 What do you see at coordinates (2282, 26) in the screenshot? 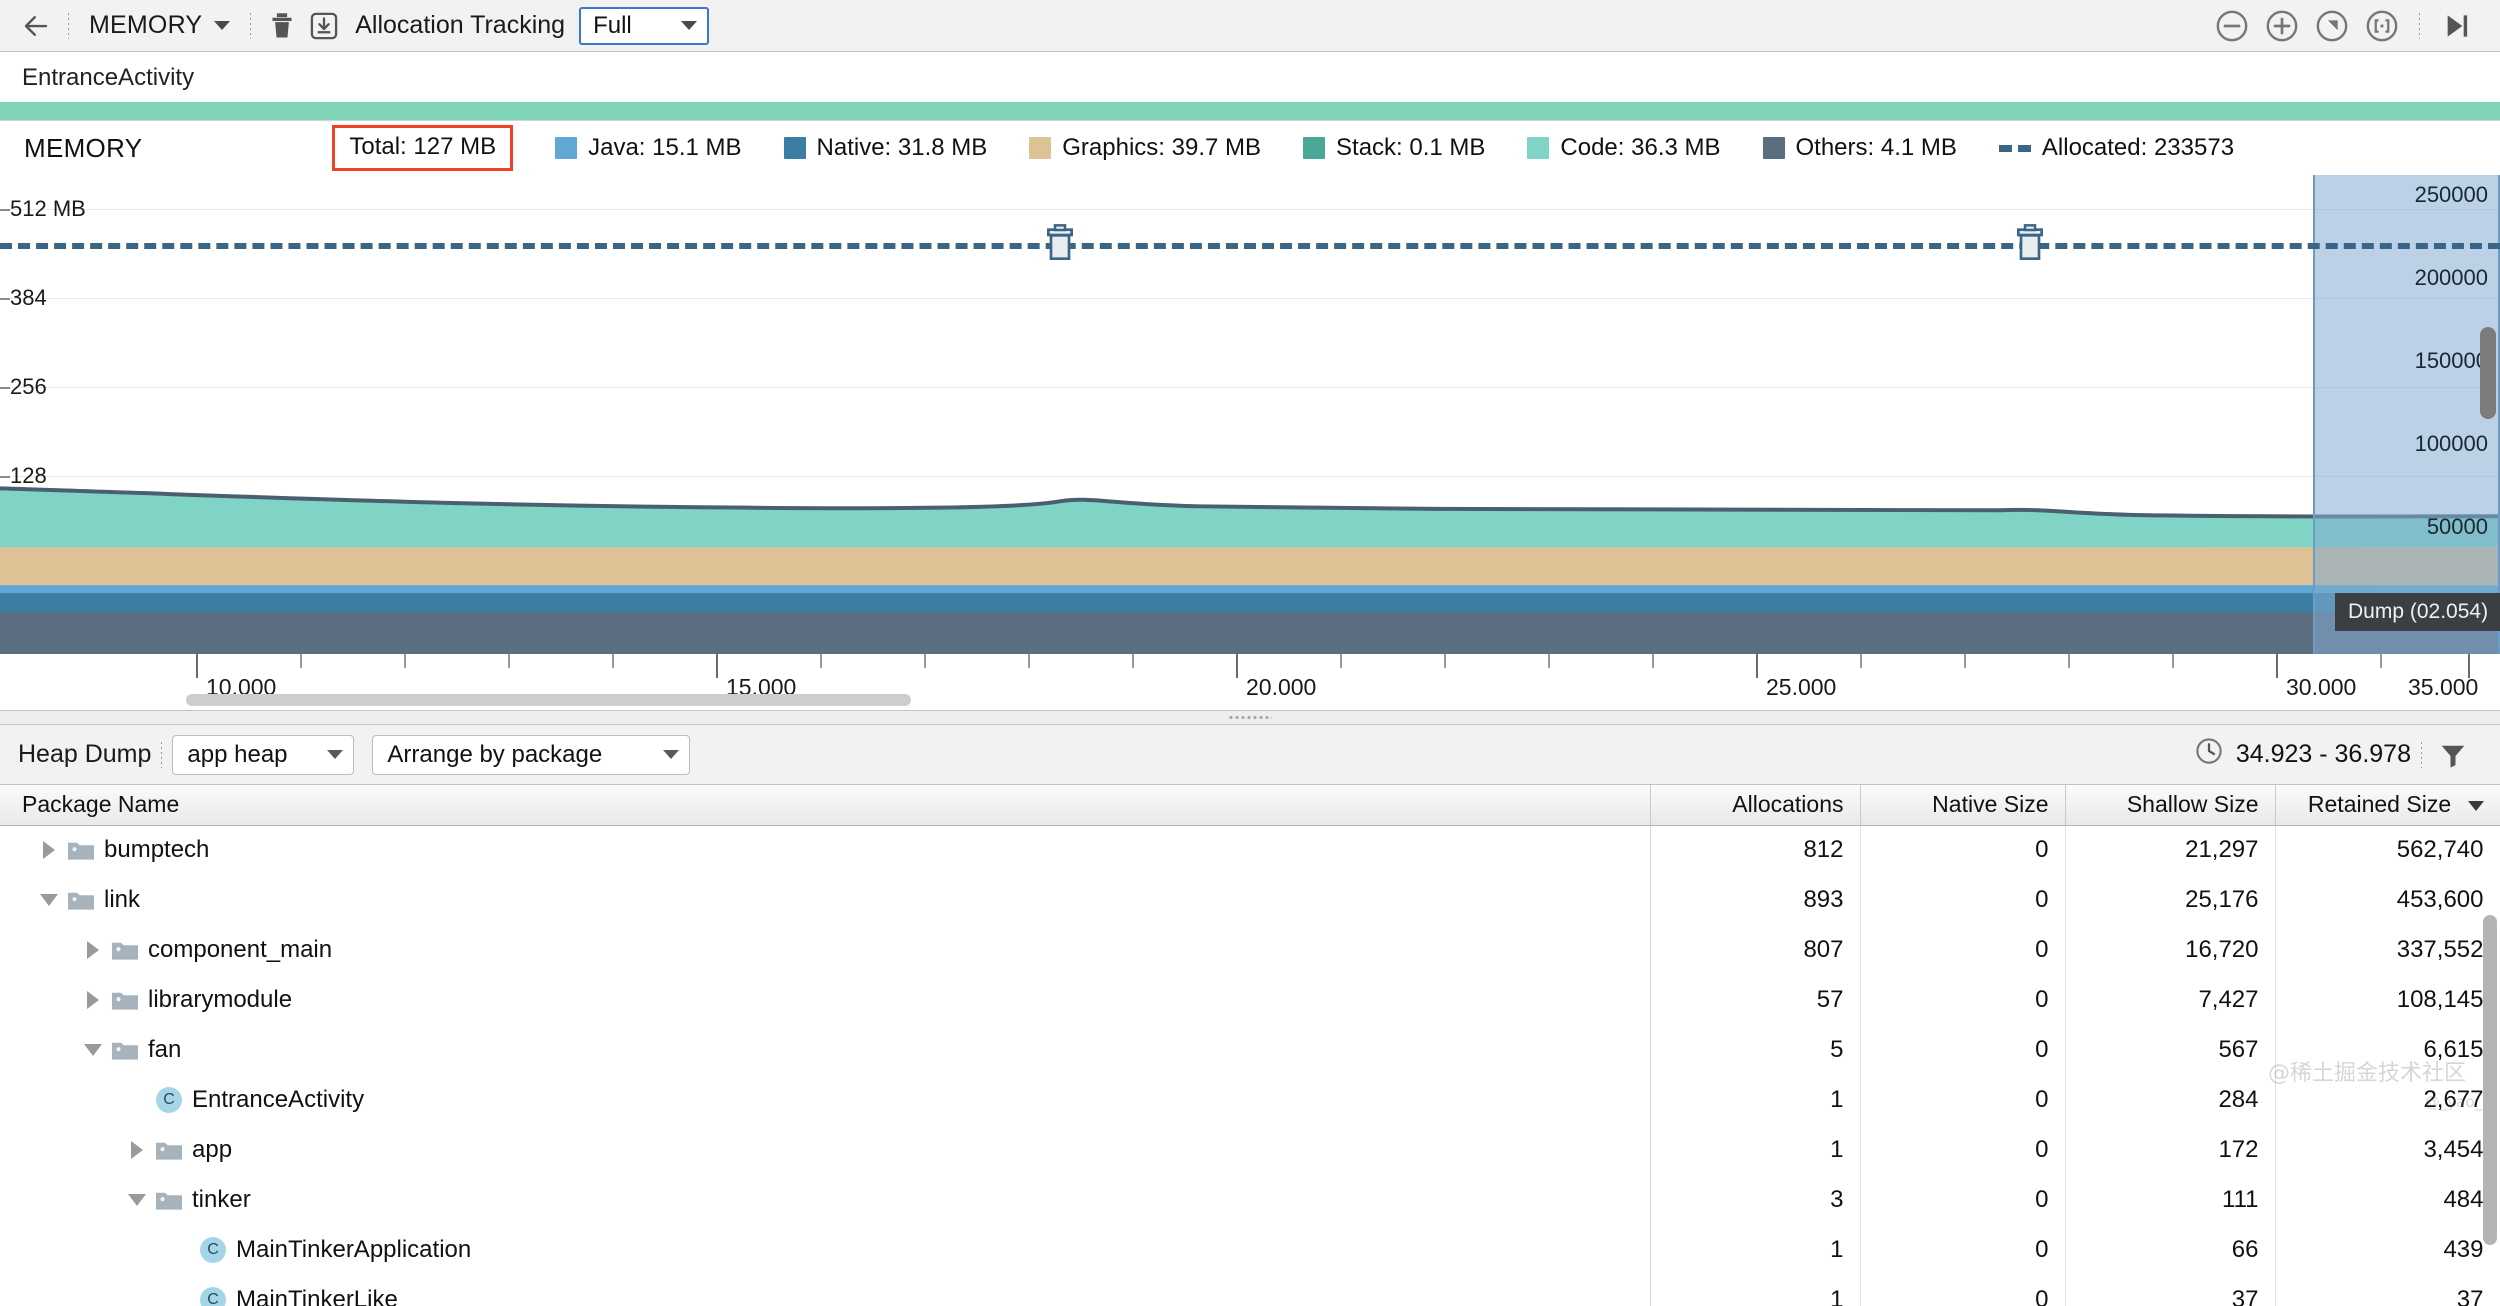
I see `zoom-in-icon` at bounding box center [2282, 26].